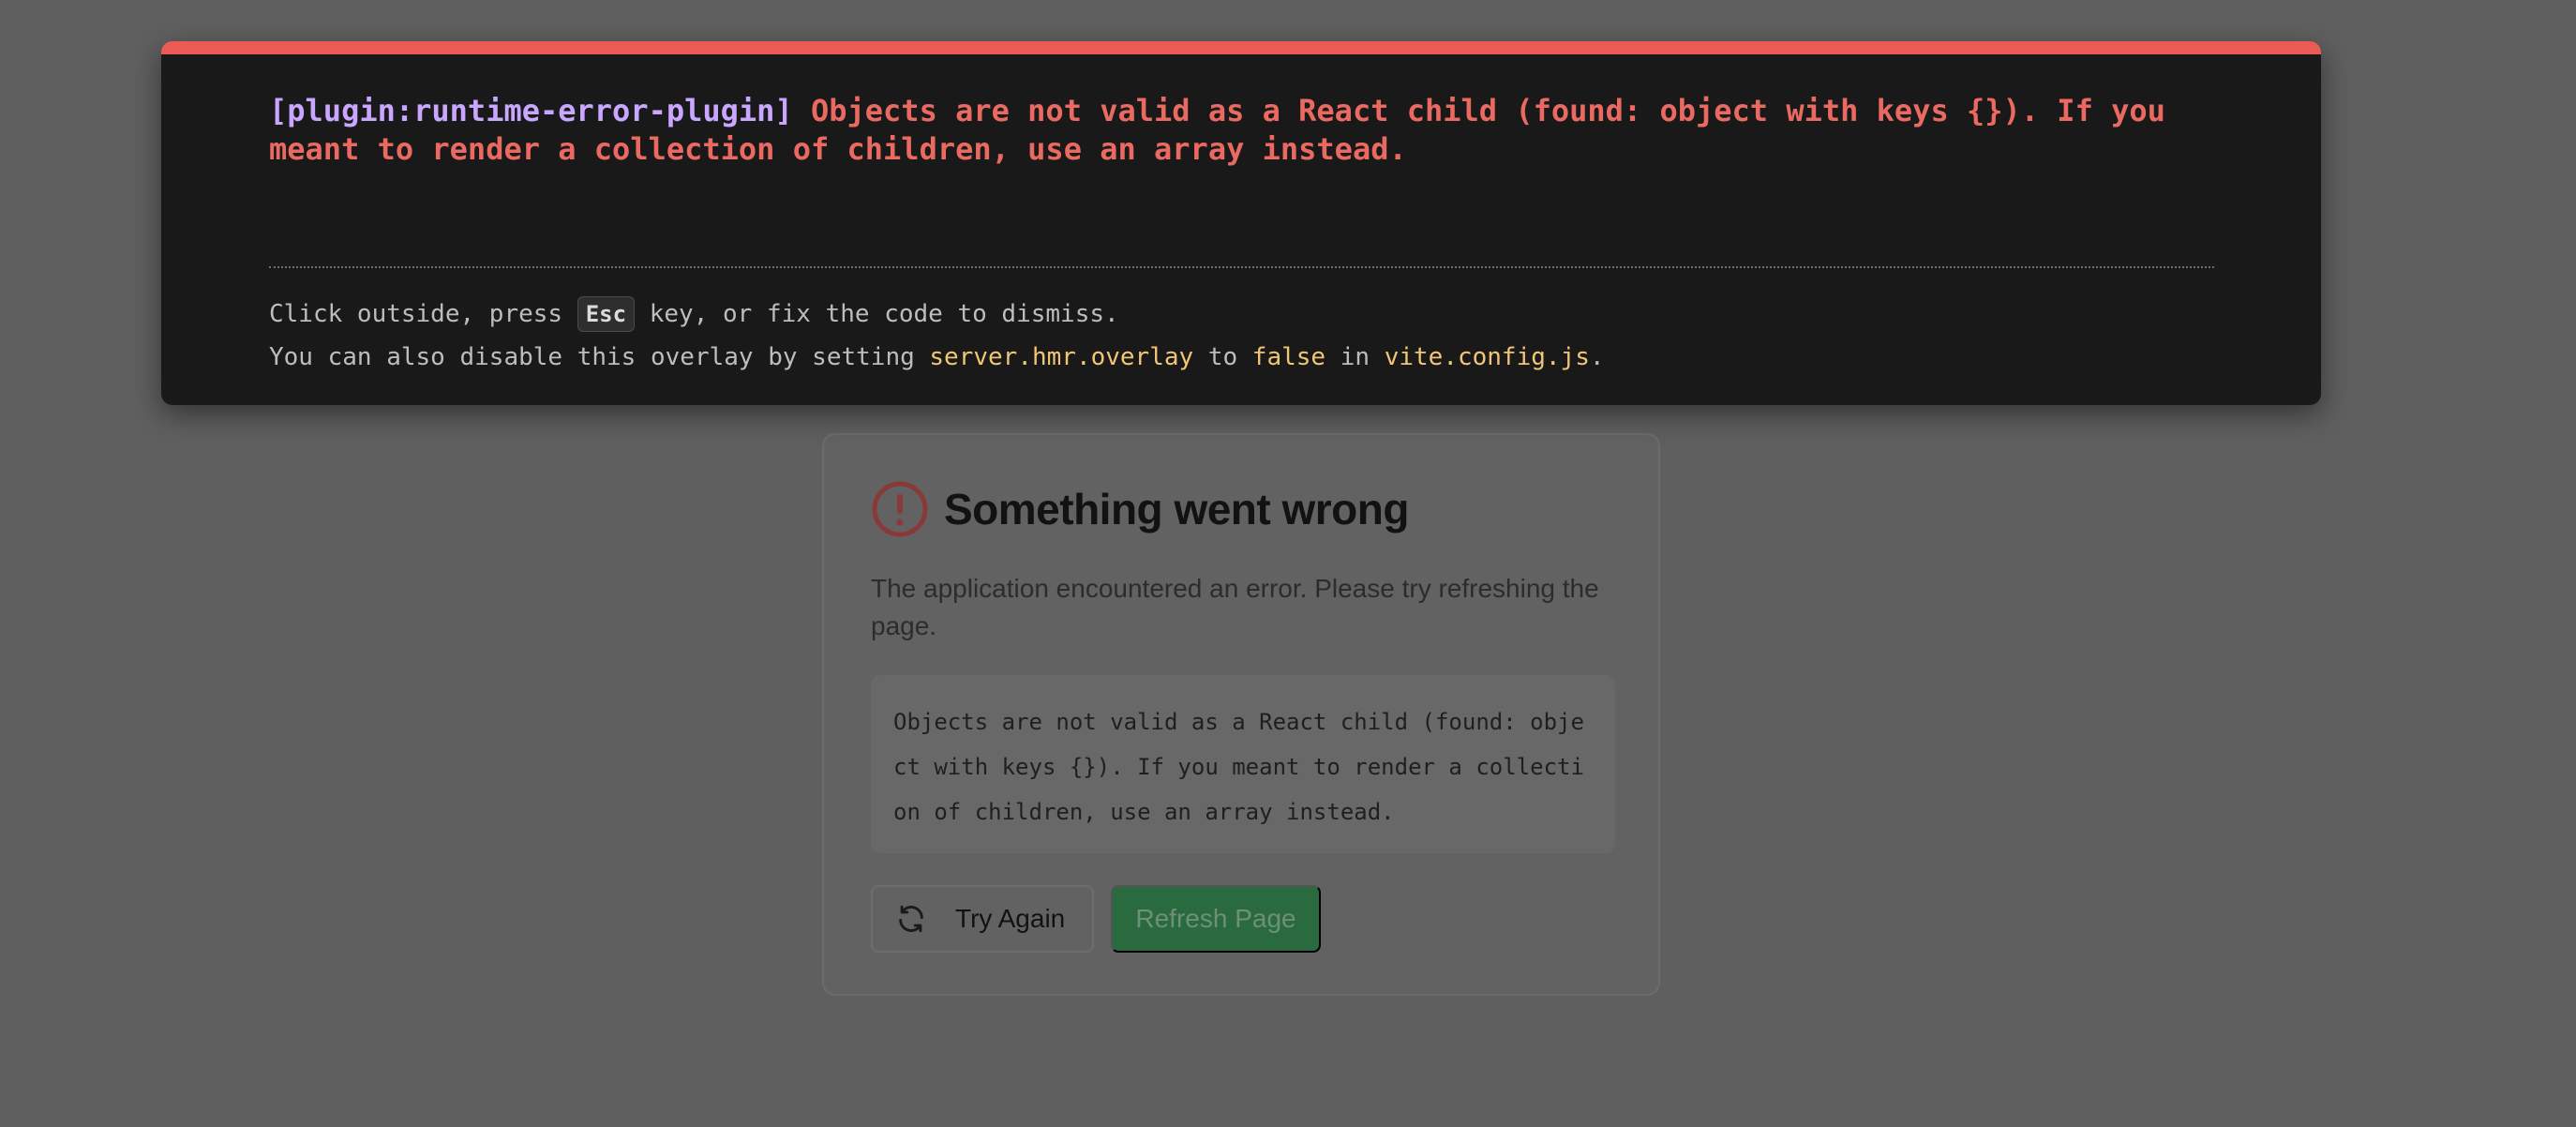  Describe the element at coordinates (423, 314) in the screenshot. I see `dismiss-tip-text: Click outside, press` at that location.